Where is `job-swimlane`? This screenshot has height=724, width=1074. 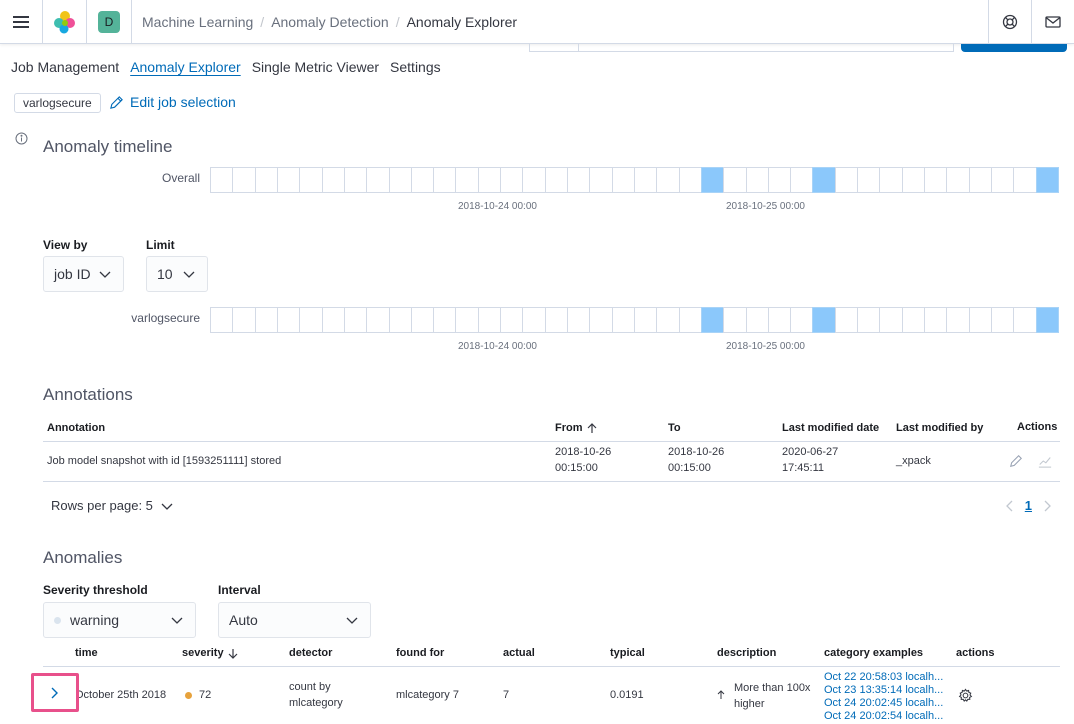
job-swimlane is located at coordinates (634, 320).